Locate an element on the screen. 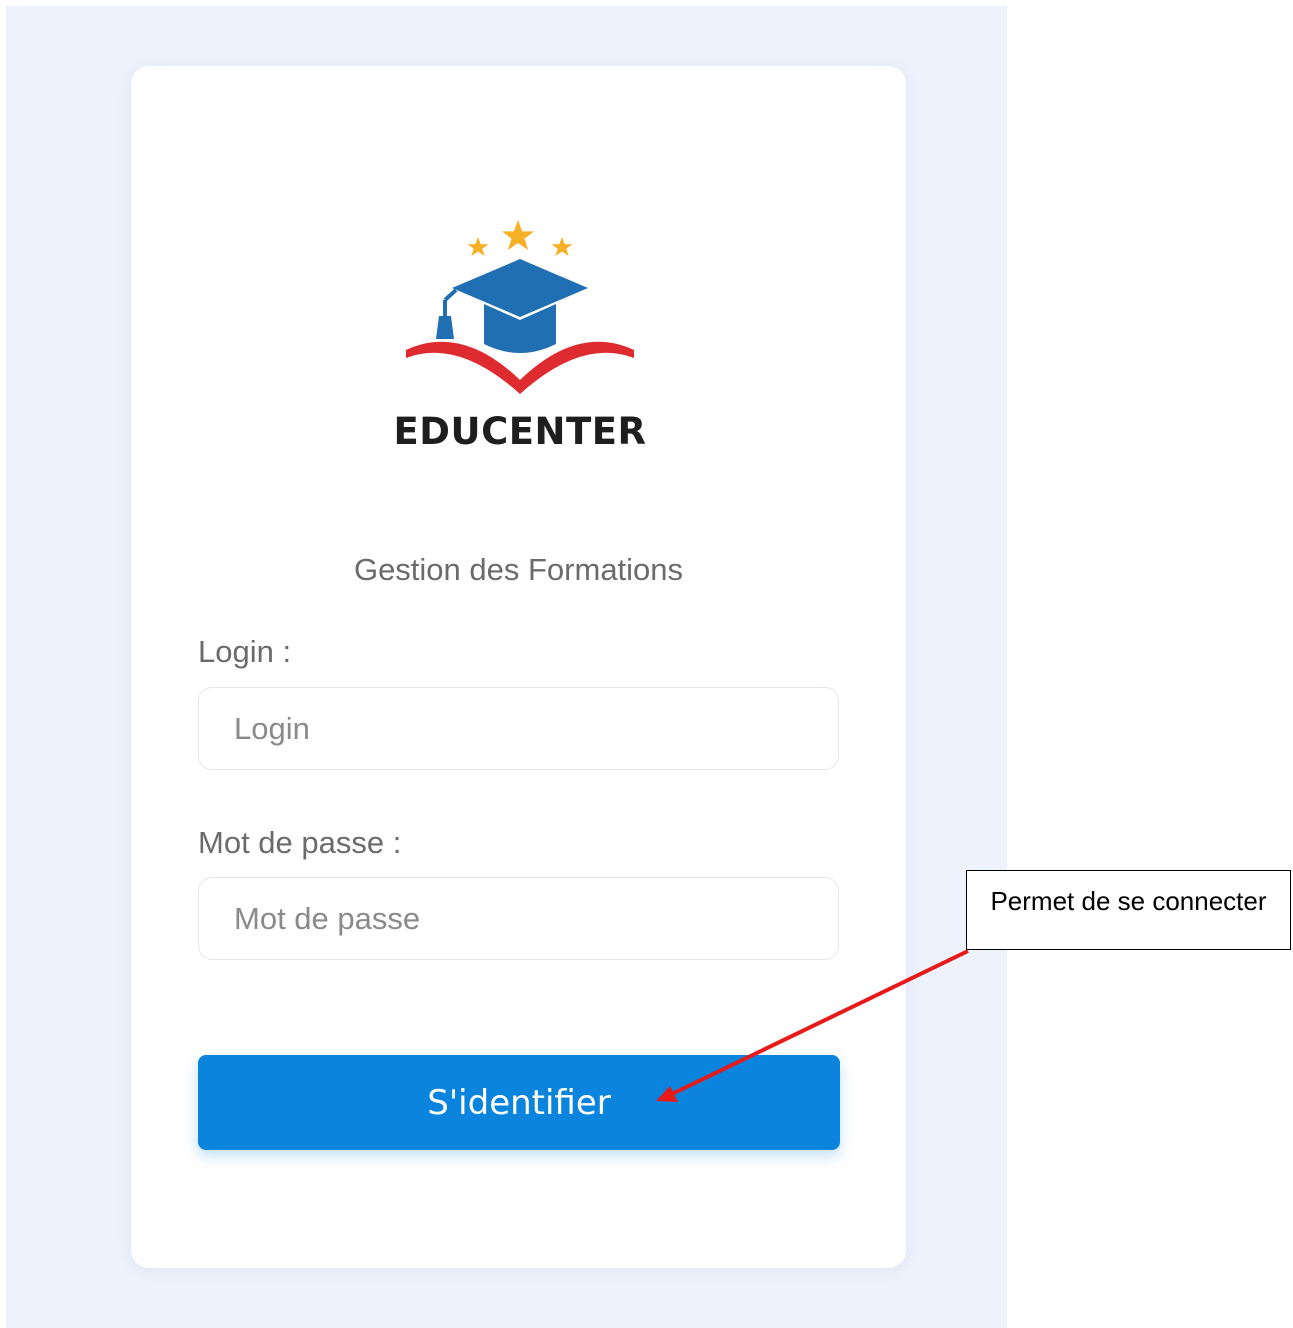 The width and height of the screenshot is (1293, 1328). app-subtitle: Gestion des Formations is located at coordinates (518, 569).